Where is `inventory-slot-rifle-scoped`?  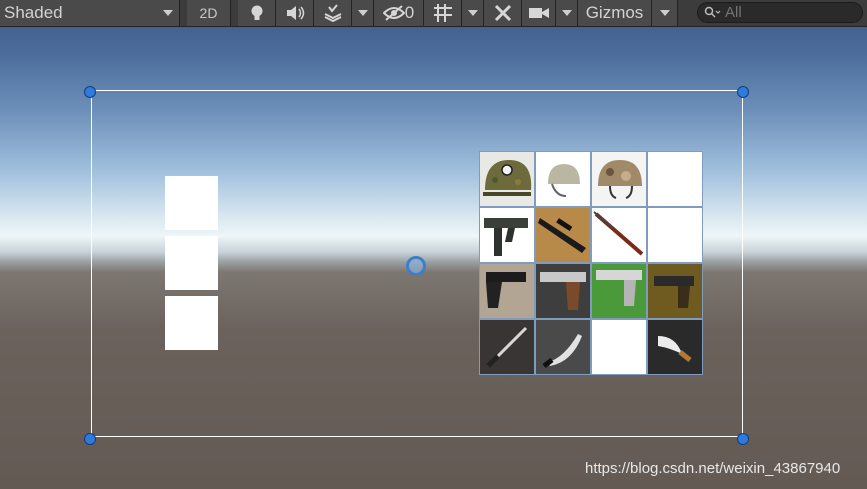 inventory-slot-rifle-scoped is located at coordinates (563, 235).